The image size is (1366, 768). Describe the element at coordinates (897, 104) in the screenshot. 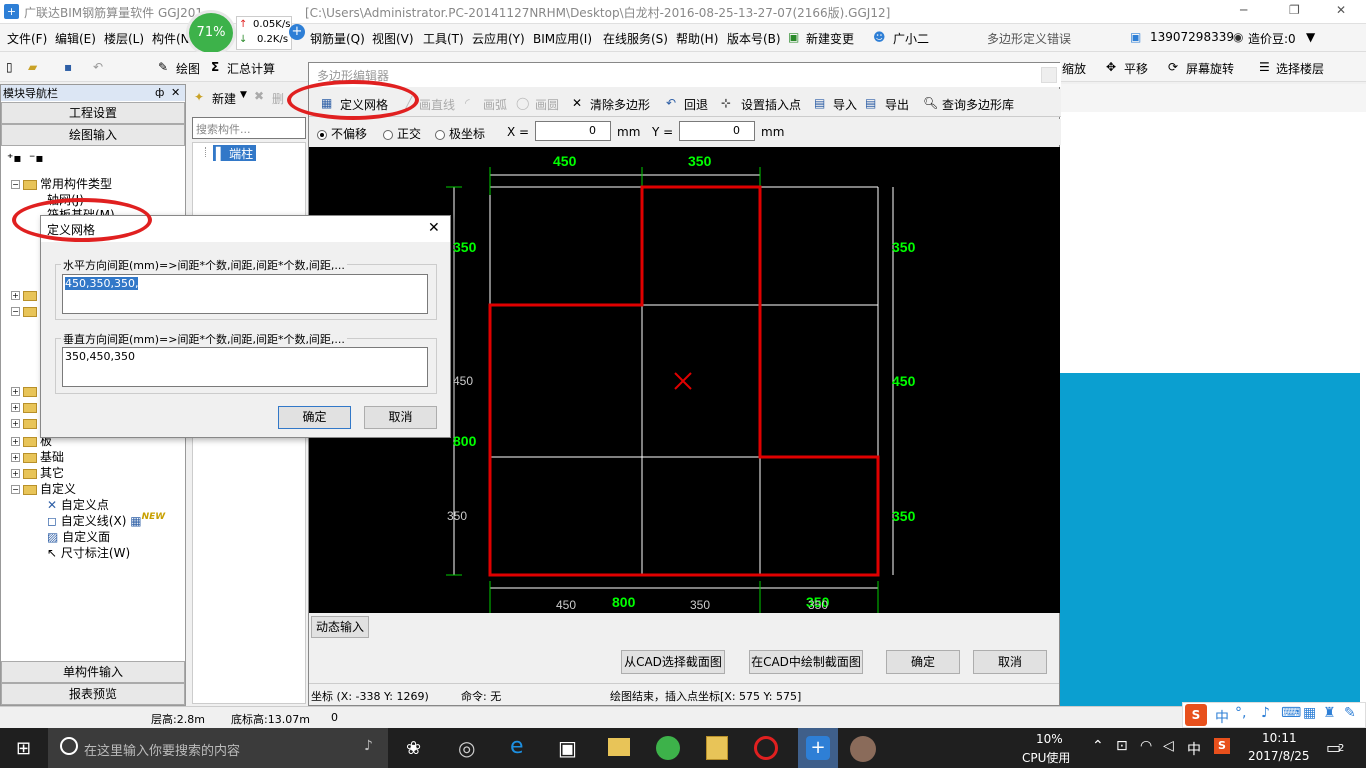

I see `export-button: 导出` at that location.